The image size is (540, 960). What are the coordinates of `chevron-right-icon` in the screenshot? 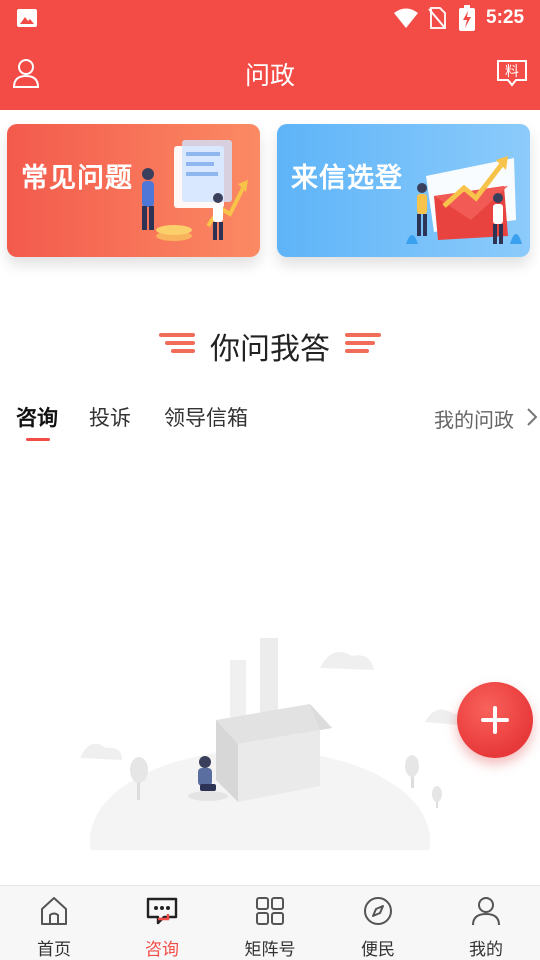 It's located at (532, 417).